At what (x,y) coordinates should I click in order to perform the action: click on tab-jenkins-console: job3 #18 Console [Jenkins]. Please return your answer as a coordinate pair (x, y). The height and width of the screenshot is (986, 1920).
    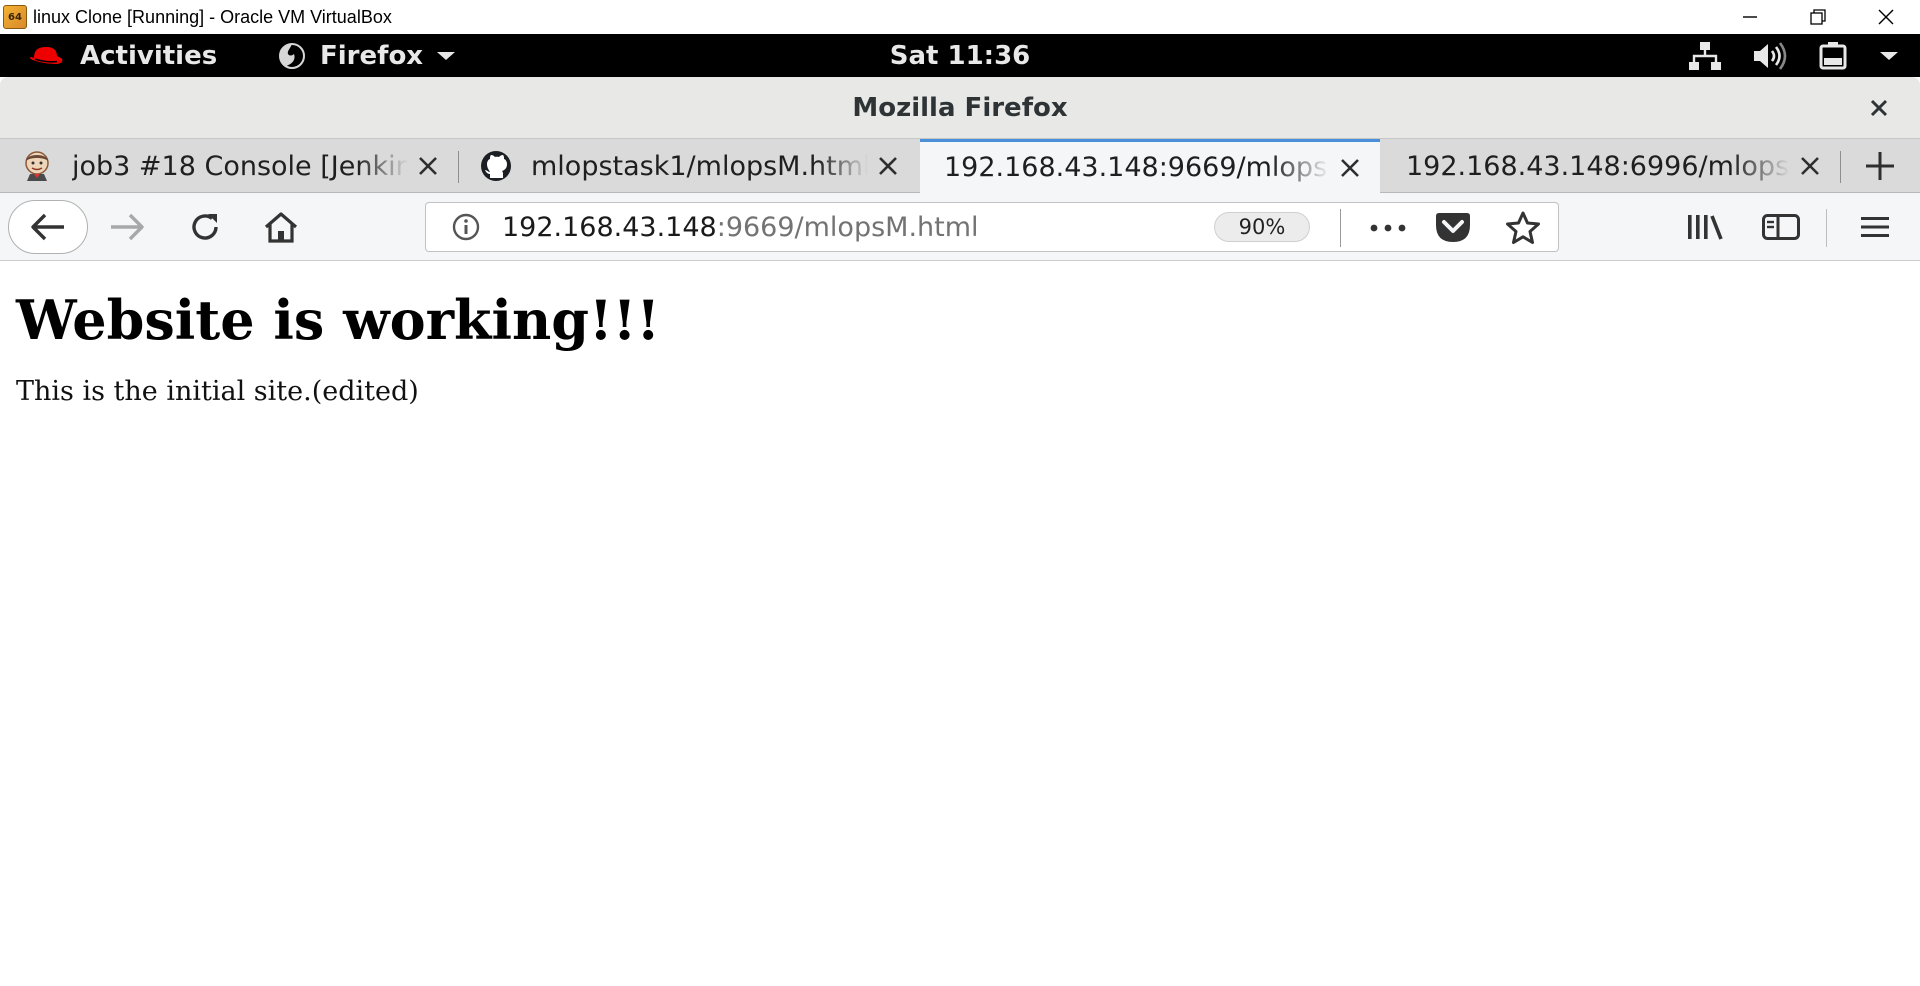
    Looking at the image, I should click on (229, 166).